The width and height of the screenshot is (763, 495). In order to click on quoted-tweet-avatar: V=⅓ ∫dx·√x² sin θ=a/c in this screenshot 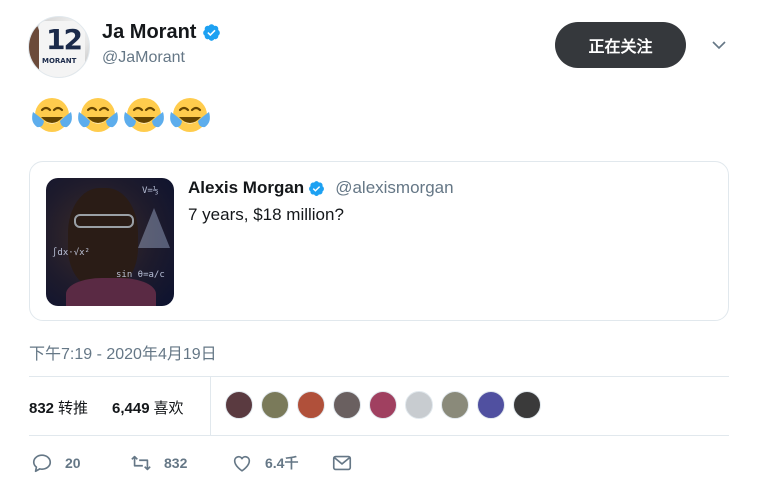, I will do `click(110, 242)`.